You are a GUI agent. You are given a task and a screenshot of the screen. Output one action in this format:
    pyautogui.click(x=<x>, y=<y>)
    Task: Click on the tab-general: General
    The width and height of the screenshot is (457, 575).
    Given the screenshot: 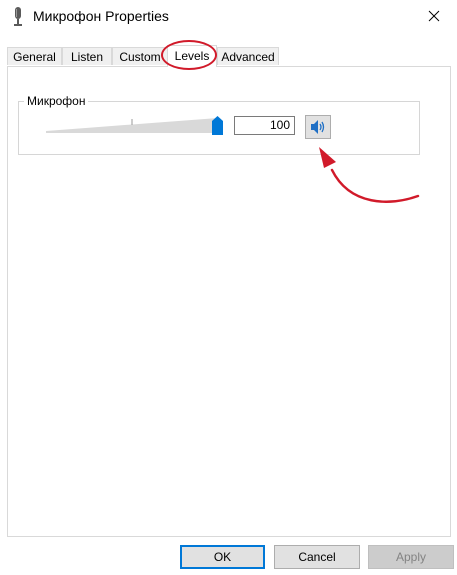 What is the action you would take?
    pyautogui.click(x=34, y=56)
    